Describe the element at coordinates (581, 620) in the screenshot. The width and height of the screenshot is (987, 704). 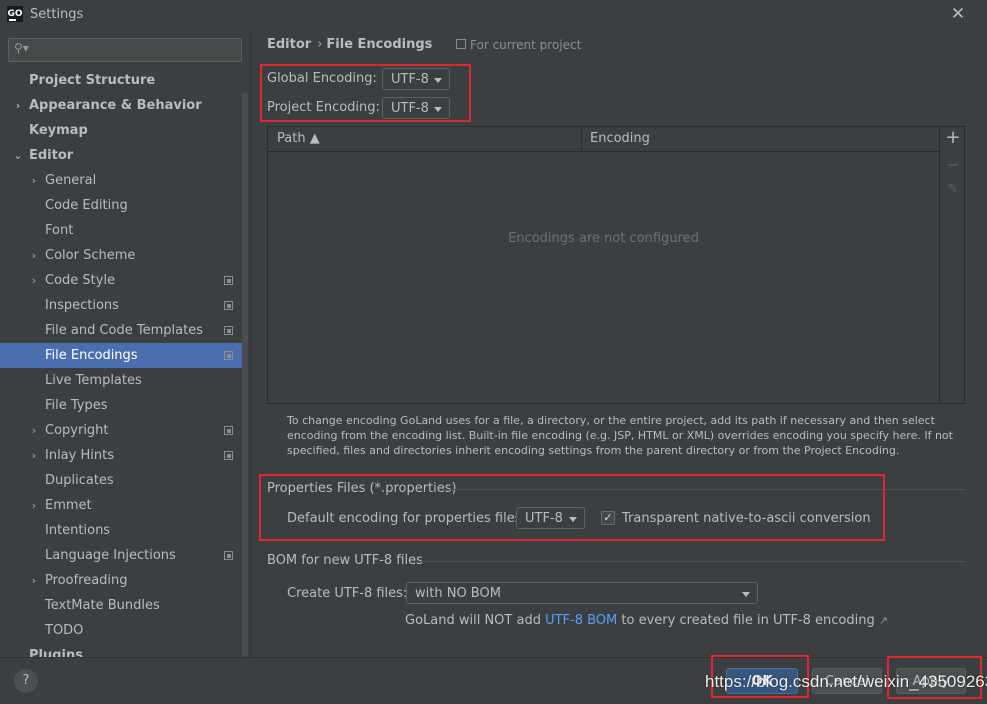
I see `utf8-bom-link: UTF-8 BOM` at that location.